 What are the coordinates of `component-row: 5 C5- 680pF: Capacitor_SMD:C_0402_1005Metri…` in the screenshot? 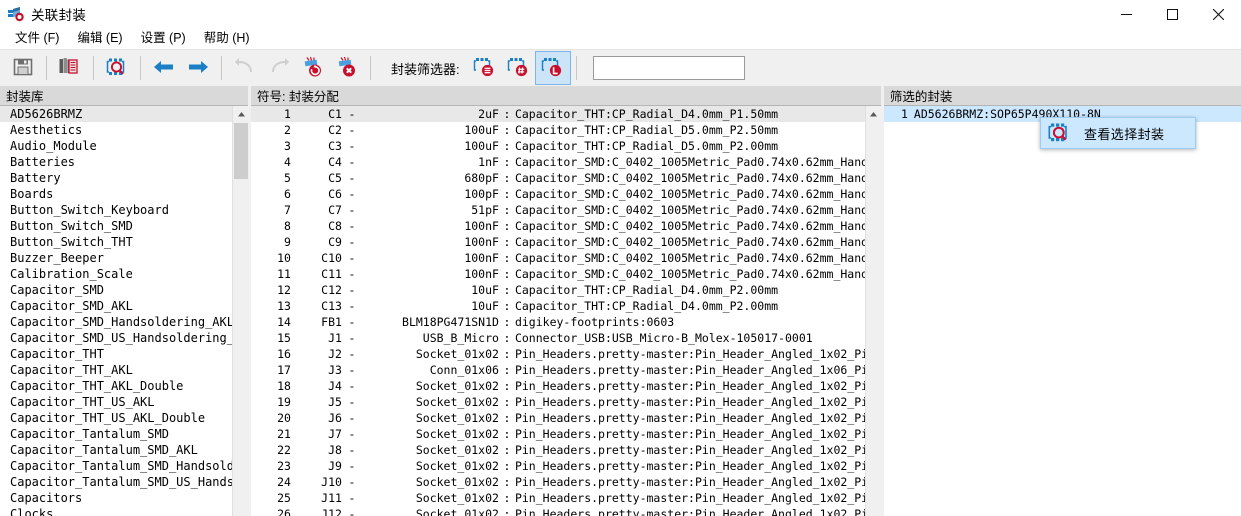 It's located at (558, 178).